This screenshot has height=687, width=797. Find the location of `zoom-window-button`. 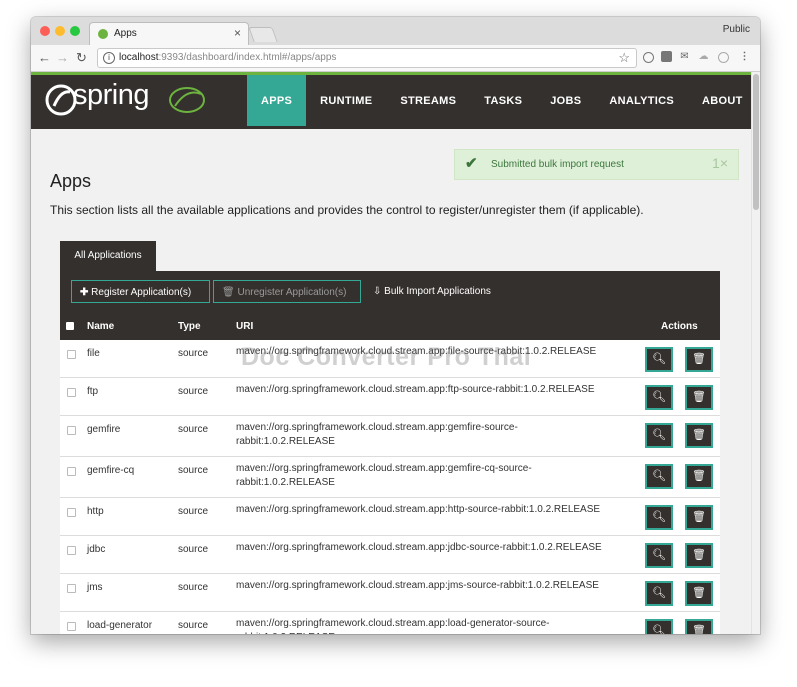

zoom-window-button is located at coordinates (75, 31).